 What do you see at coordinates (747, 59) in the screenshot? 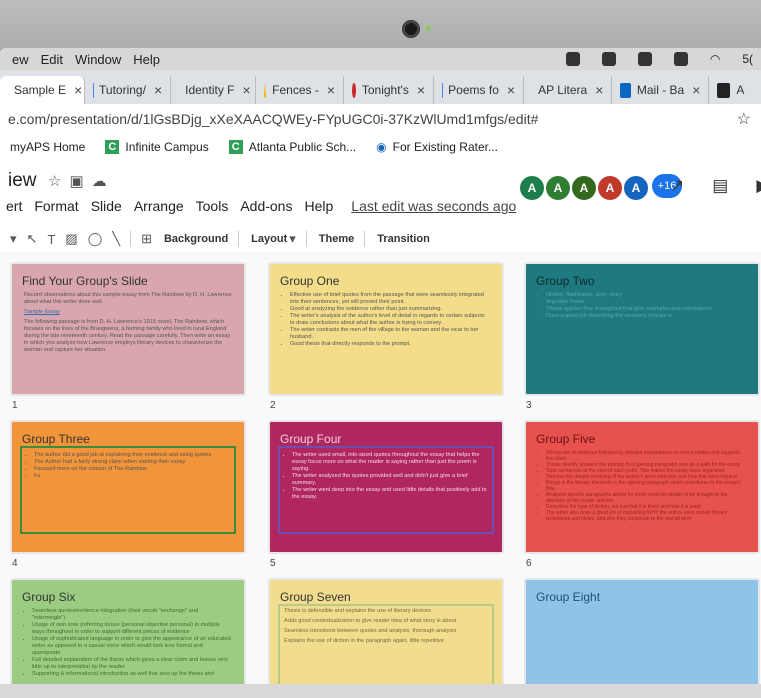
I see `battery-label: 5(` at bounding box center [747, 59].